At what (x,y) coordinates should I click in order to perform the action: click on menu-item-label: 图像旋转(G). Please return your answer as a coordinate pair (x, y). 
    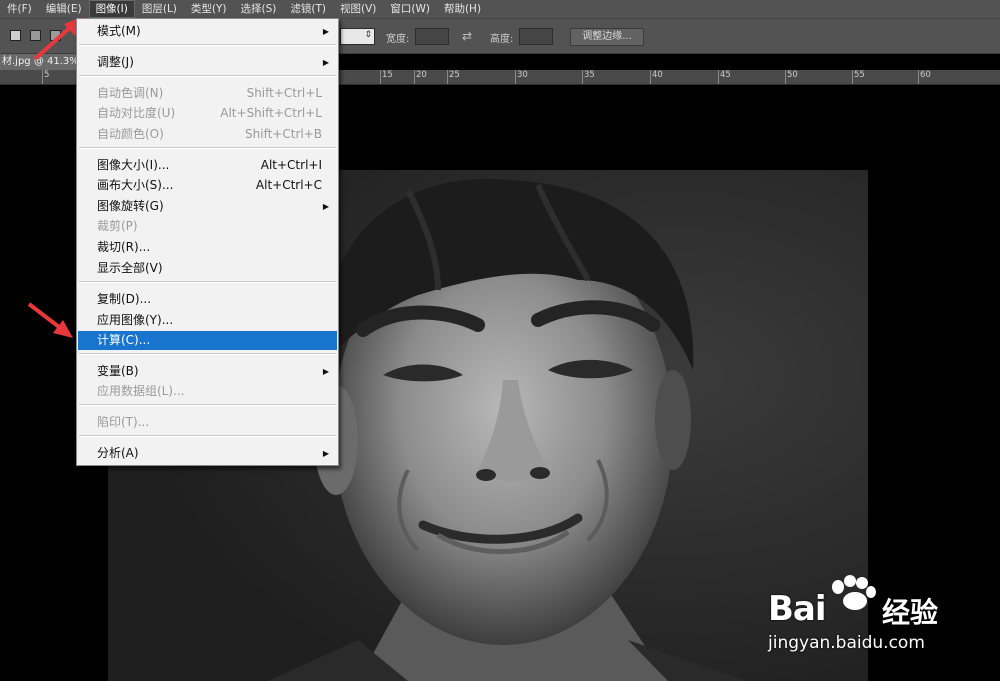
    Looking at the image, I should click on (130, 206).